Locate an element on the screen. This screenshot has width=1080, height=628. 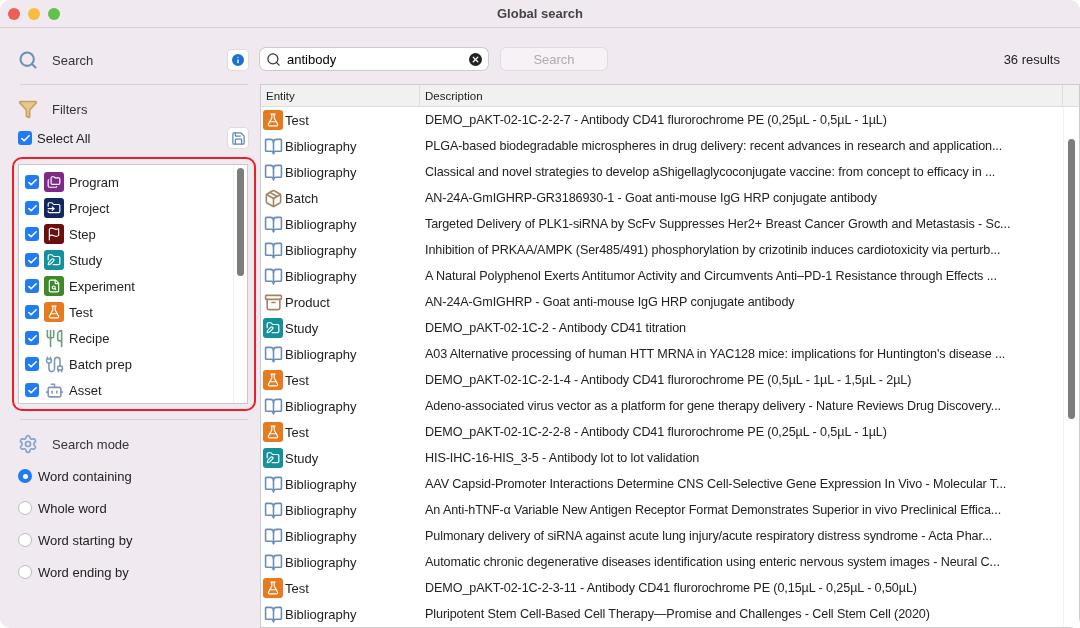
radio-label: Word ending by is located at coordinates (83, 572).